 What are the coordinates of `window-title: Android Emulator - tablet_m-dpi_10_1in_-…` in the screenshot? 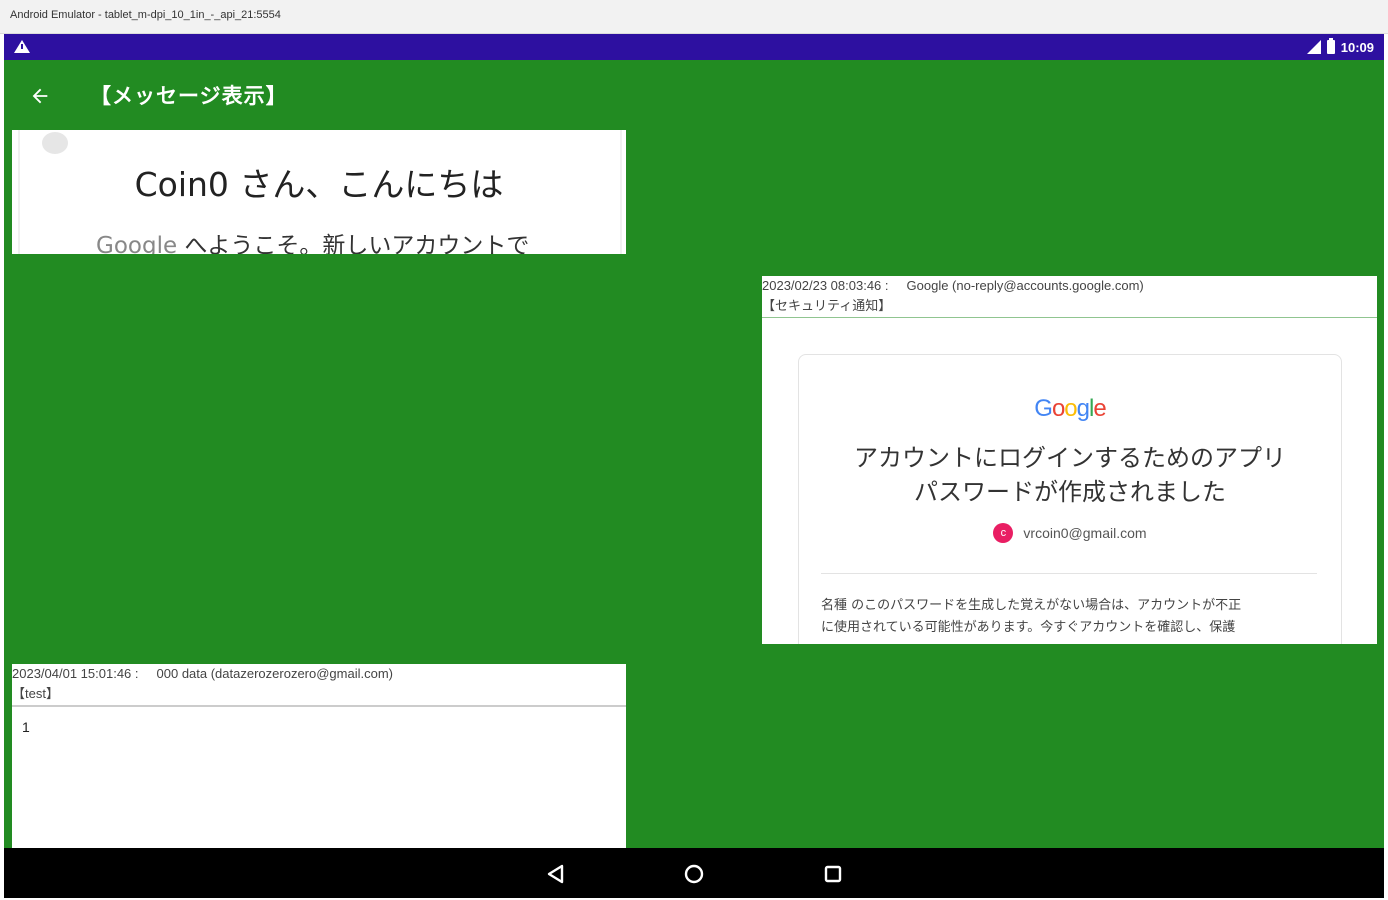 It's located at (145, 15).